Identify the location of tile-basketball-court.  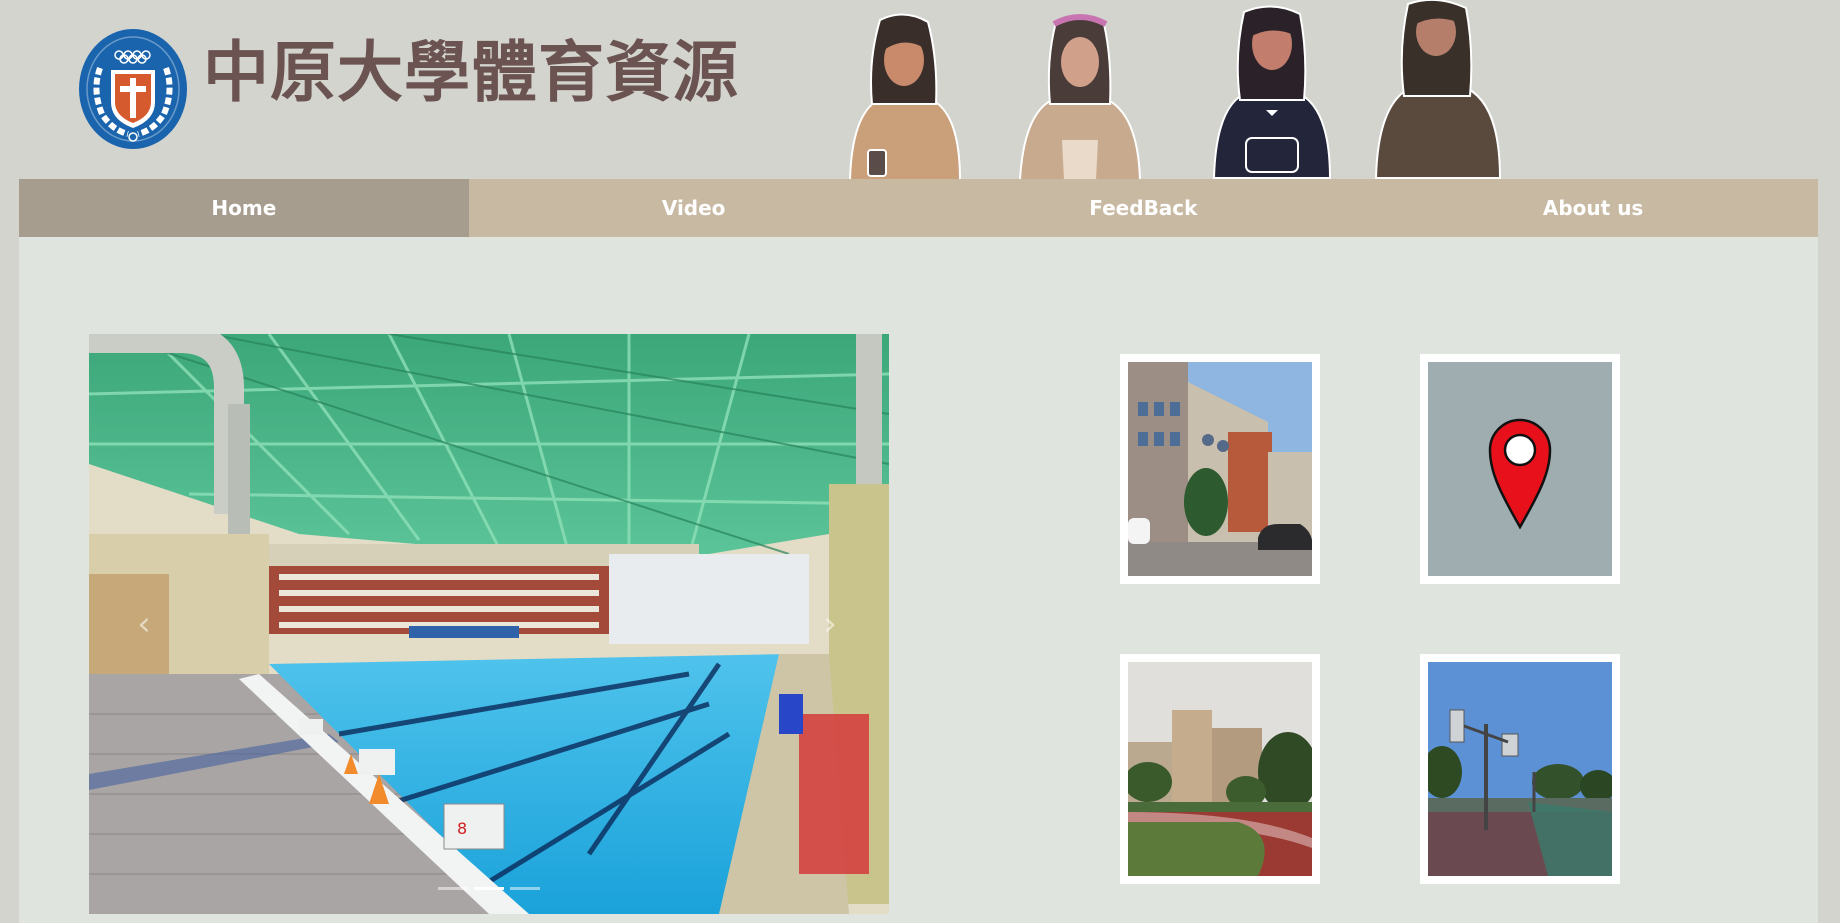
(1520, 769).